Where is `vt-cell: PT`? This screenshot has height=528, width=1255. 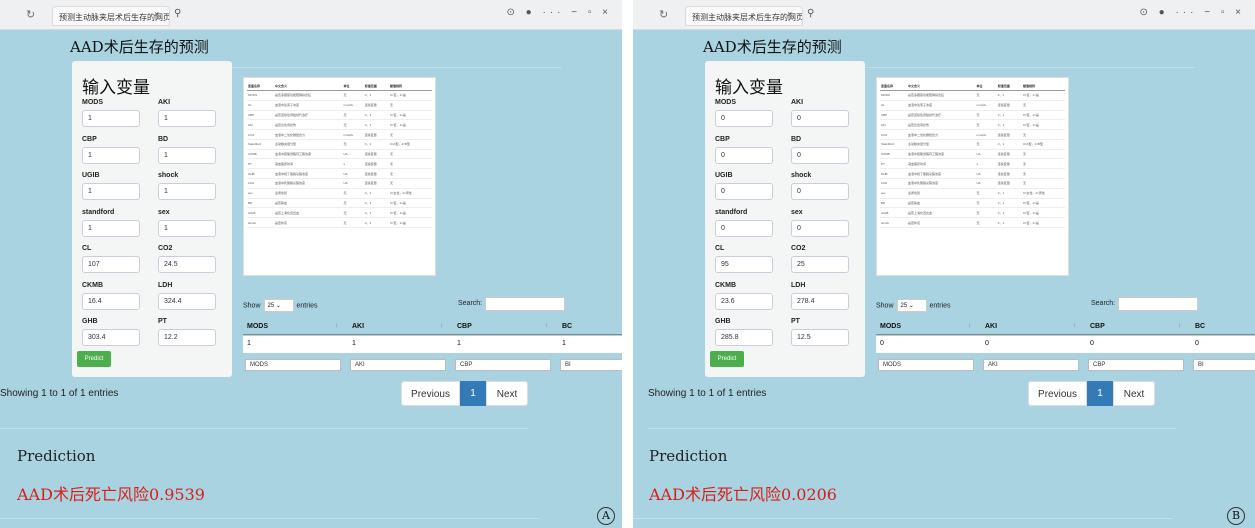
vt-cell: PT is located at coordinates (894, 164).